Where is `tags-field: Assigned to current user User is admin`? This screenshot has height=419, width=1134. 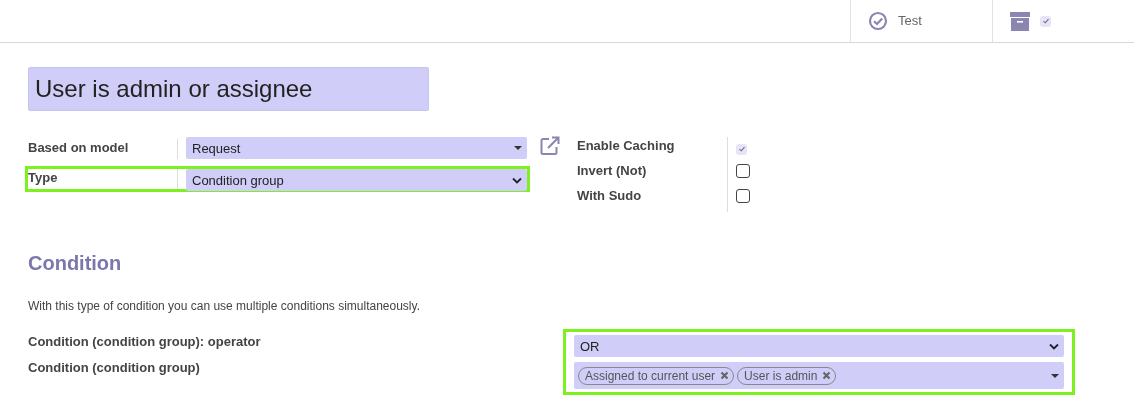 tags-field: Assigned to current user User is admin is located at coordinates (819, 375).